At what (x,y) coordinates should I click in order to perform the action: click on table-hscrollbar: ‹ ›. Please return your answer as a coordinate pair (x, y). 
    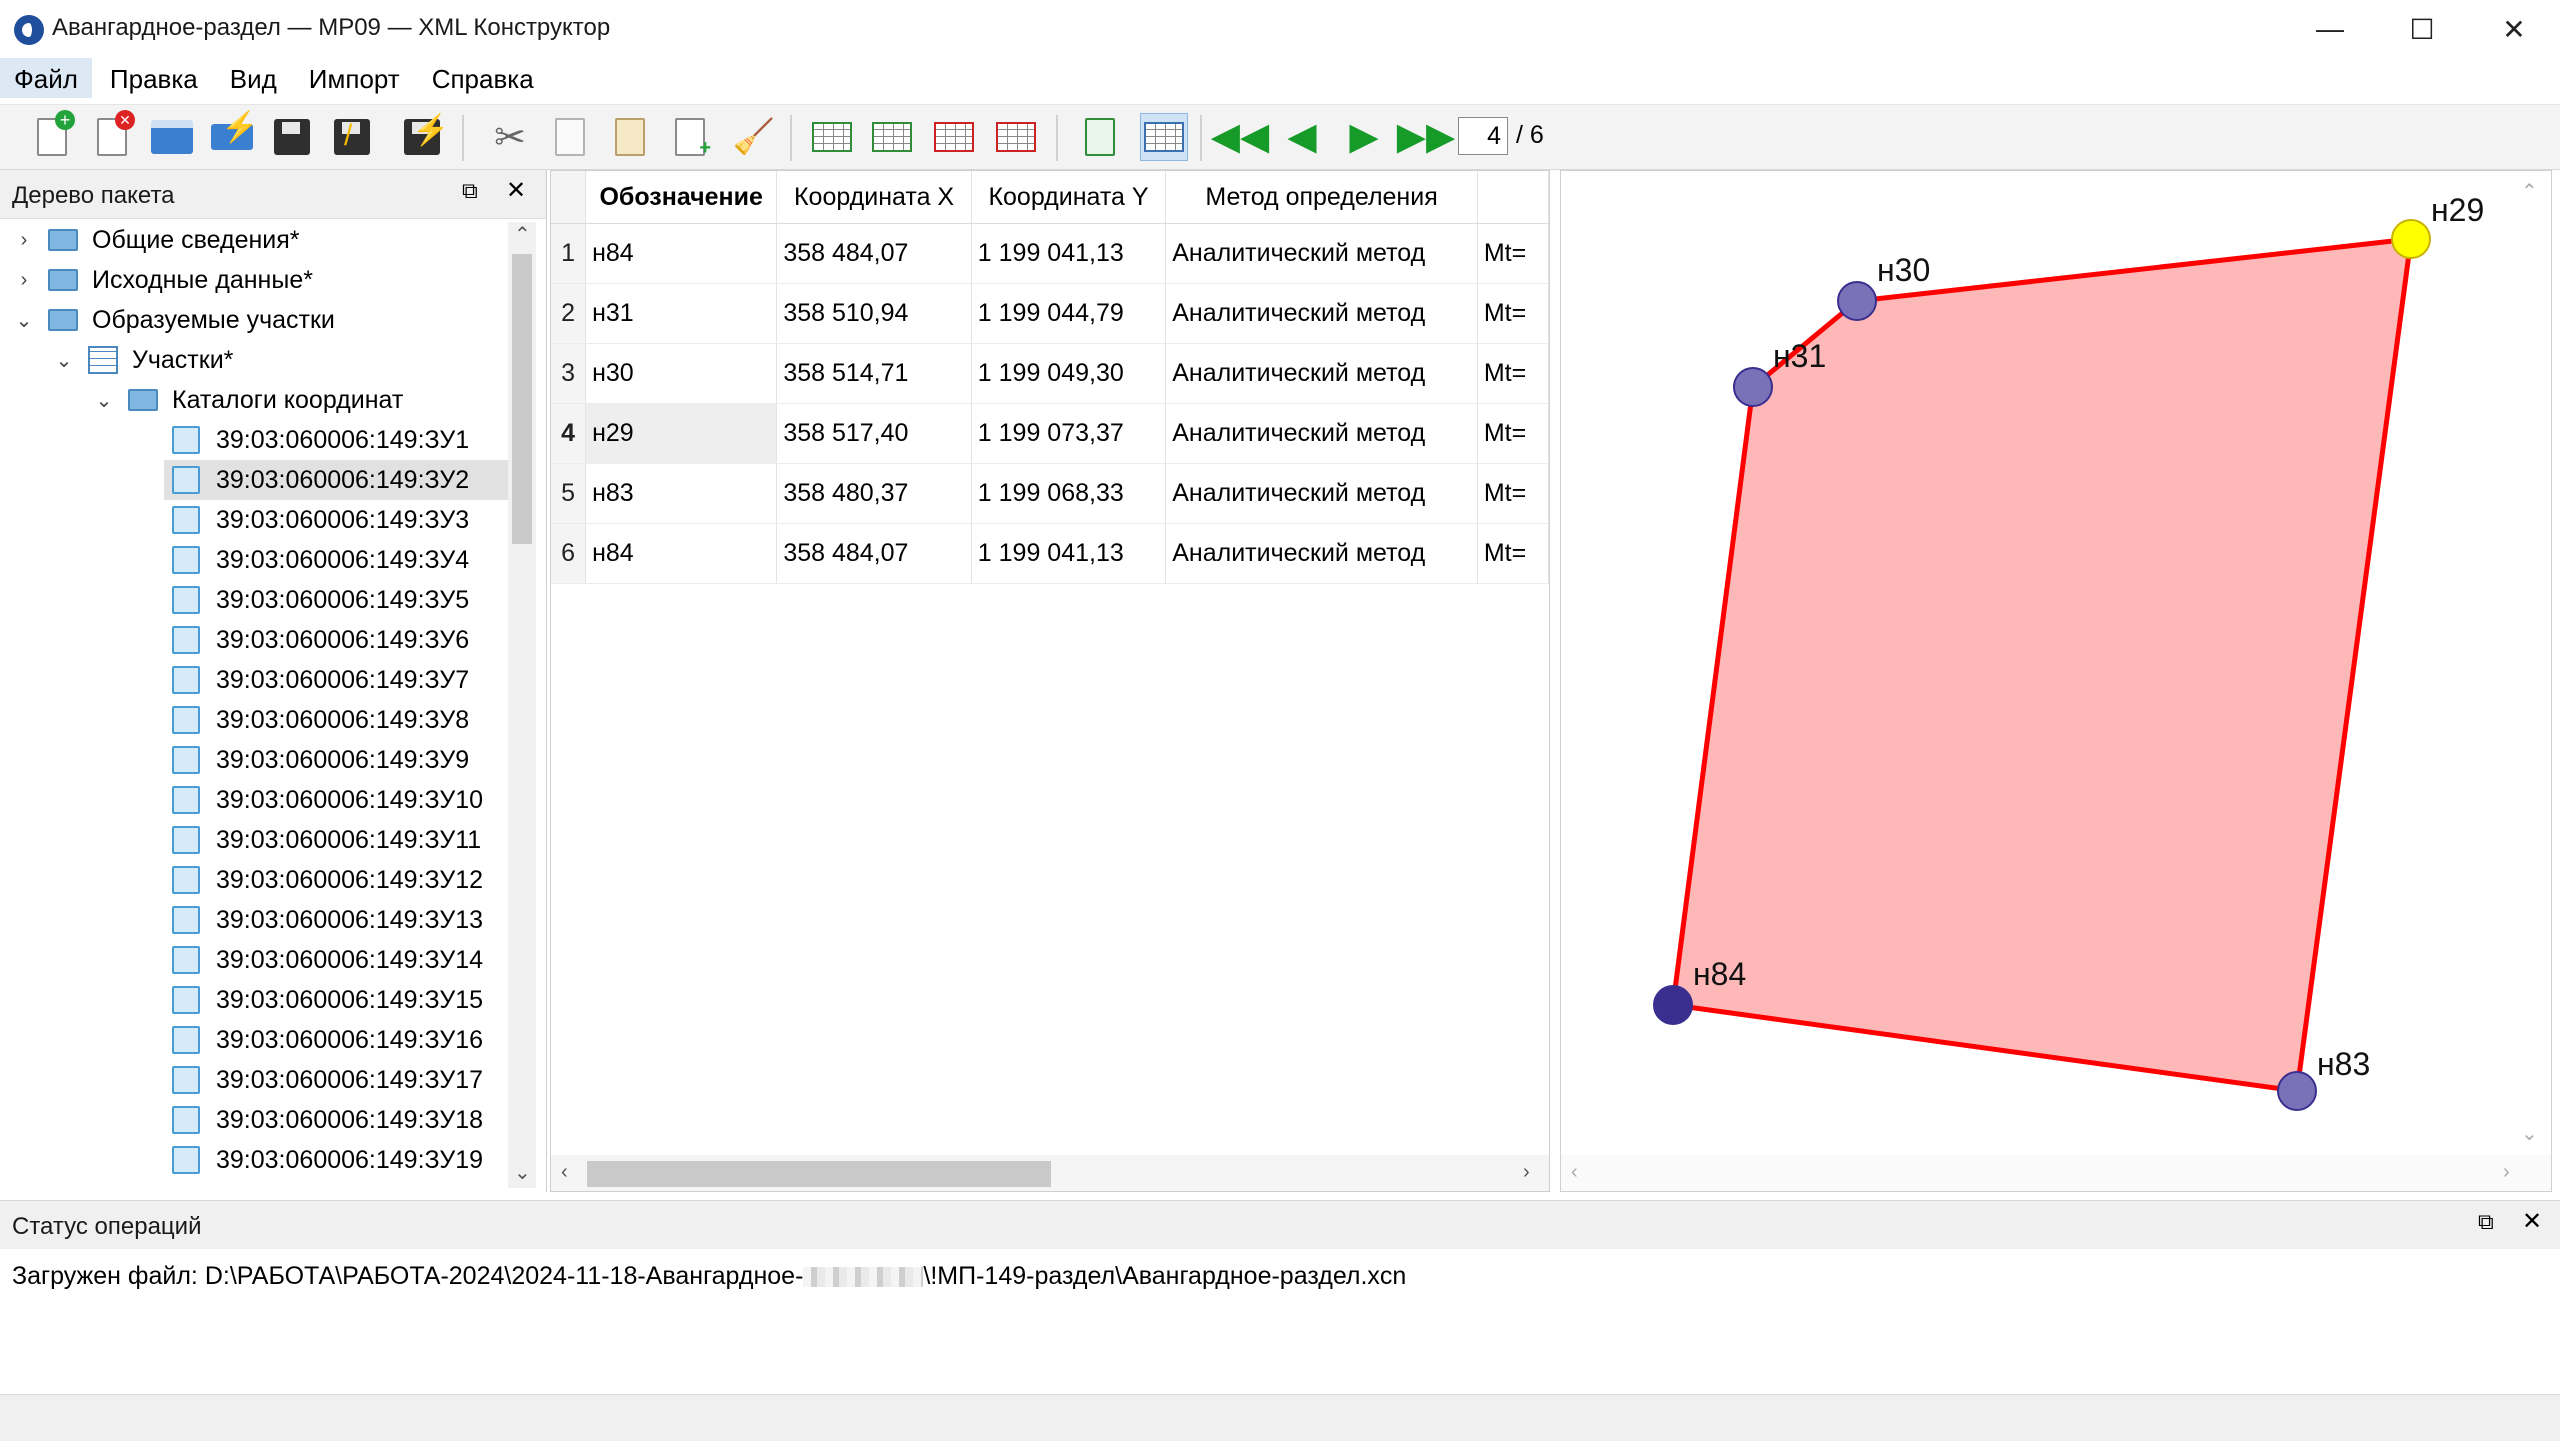
    Looking at the image, I should click on (1050, 1173).